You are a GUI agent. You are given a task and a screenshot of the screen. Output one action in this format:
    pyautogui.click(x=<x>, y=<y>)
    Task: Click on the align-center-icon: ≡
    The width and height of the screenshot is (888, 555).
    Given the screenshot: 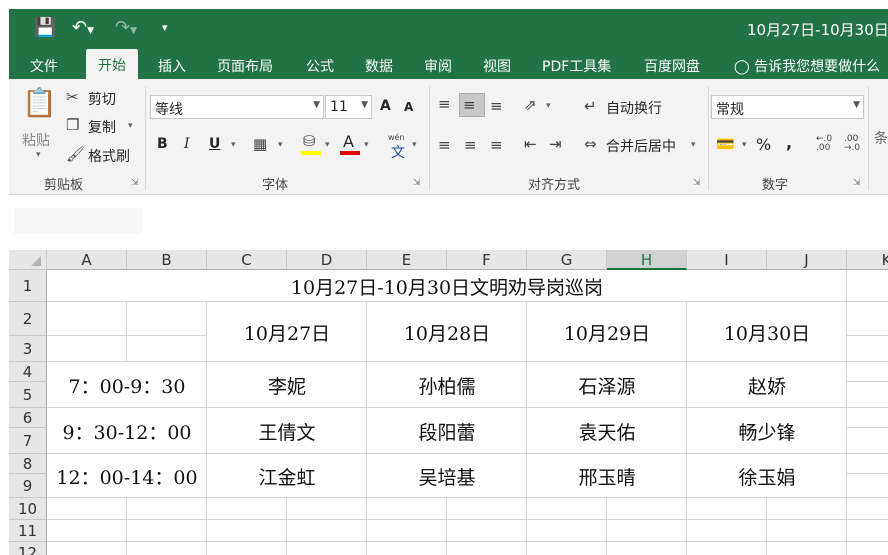 What is the action you would take?
    pyautogui.click(x=470, y=145)
    